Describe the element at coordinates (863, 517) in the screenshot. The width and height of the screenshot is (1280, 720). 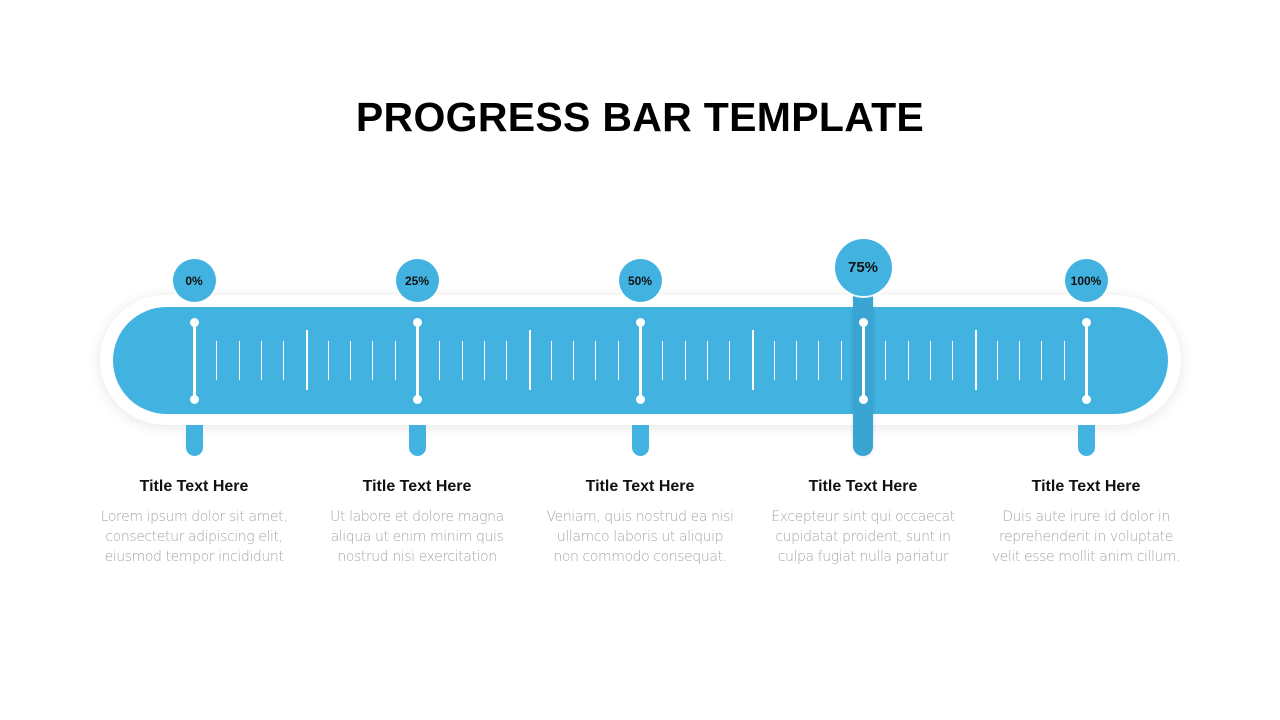
I see `description-line: Excepteur sint qui occaecat` at that location.